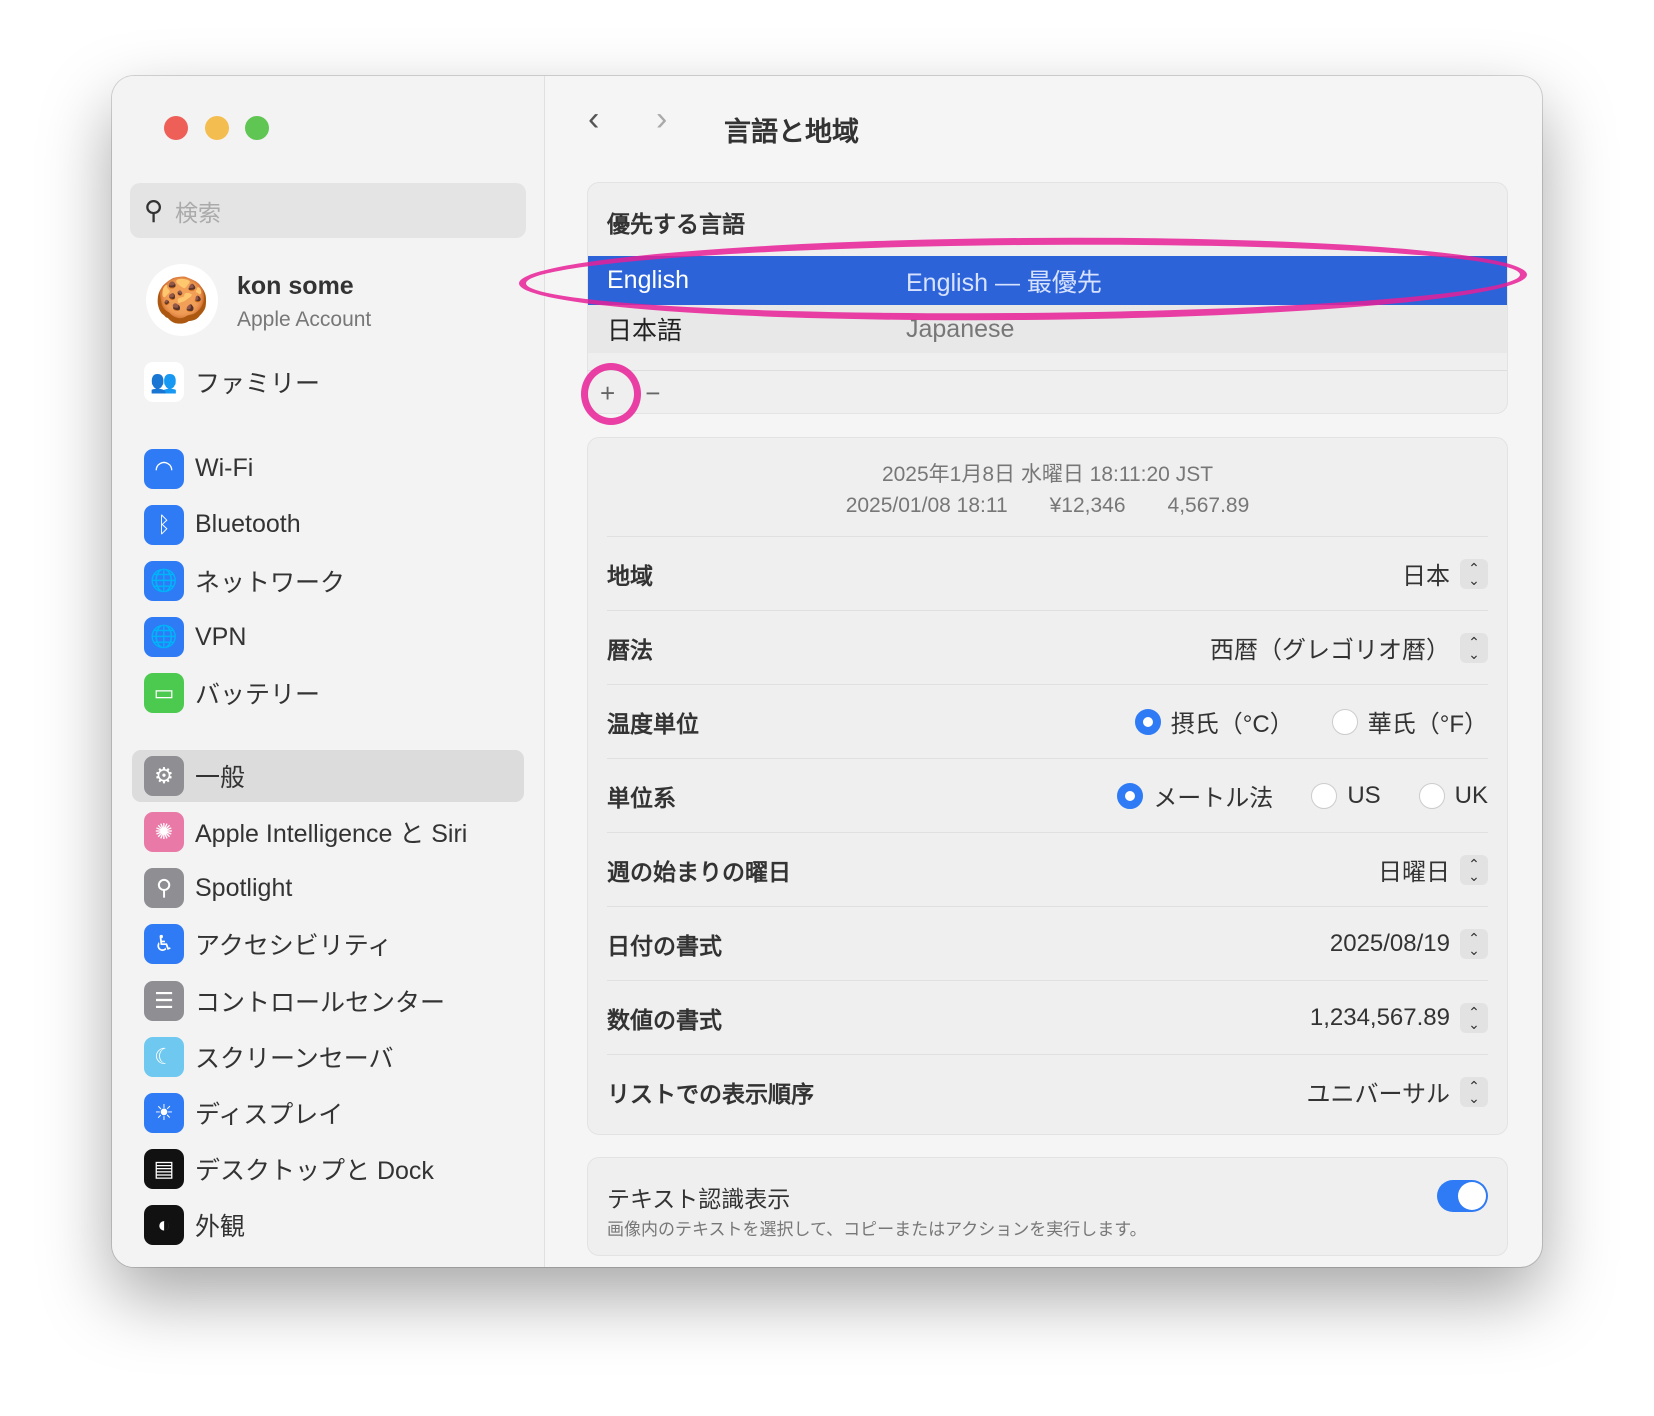 Image resolution: width=1654 pixels, height=1416 pixels. I want to click on number-format-select: 1,234,567.89 ⌃ ⌄, so click(1398, 1017).